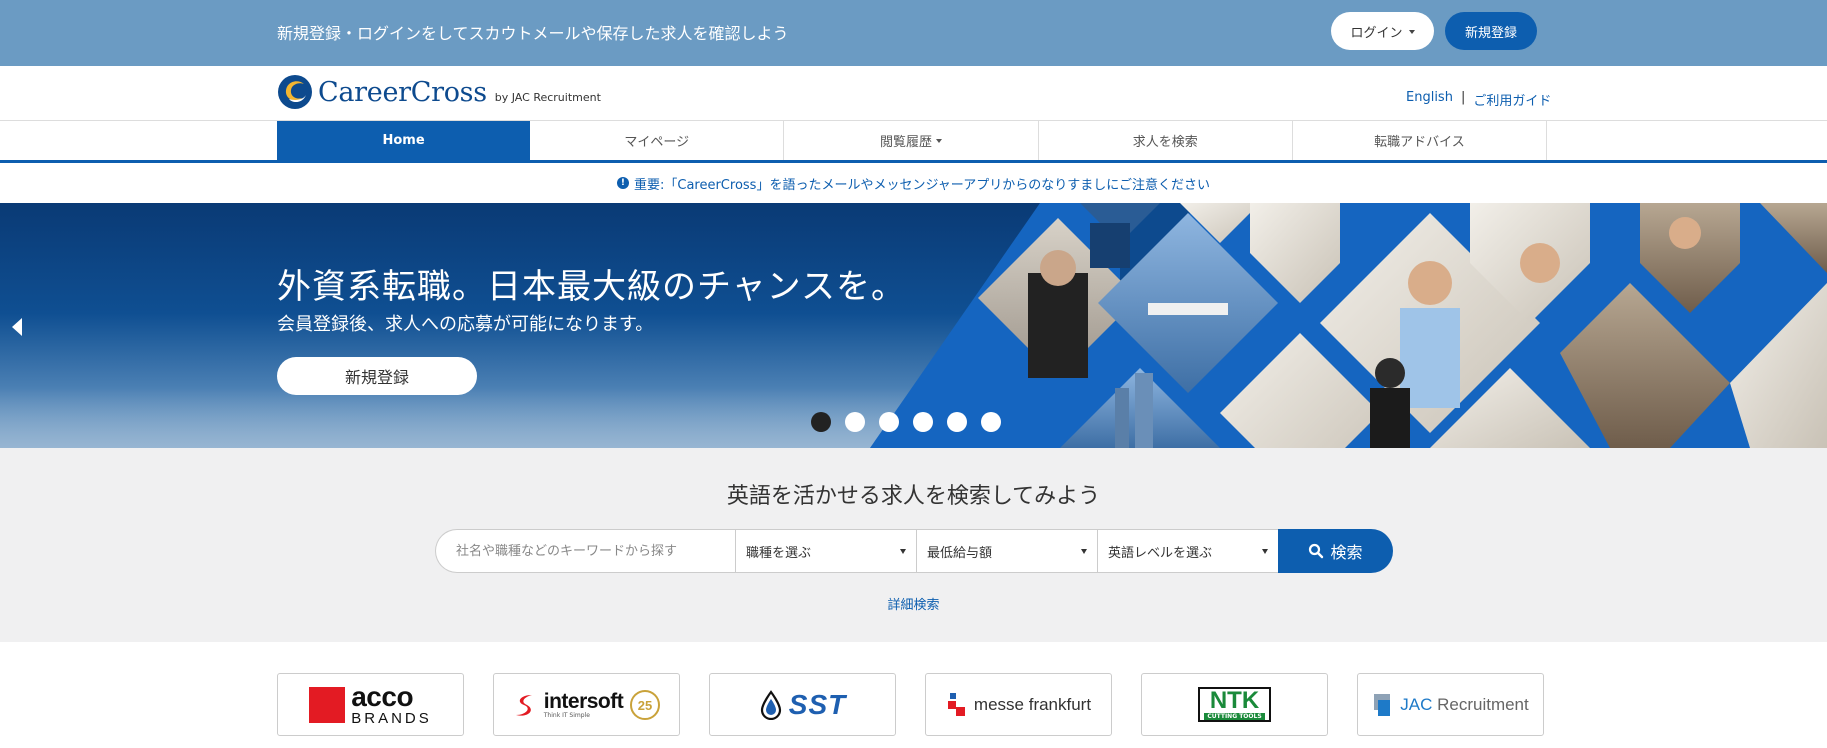  I want to click on nav-item-label: 求人を検索, so click(1165, 142).